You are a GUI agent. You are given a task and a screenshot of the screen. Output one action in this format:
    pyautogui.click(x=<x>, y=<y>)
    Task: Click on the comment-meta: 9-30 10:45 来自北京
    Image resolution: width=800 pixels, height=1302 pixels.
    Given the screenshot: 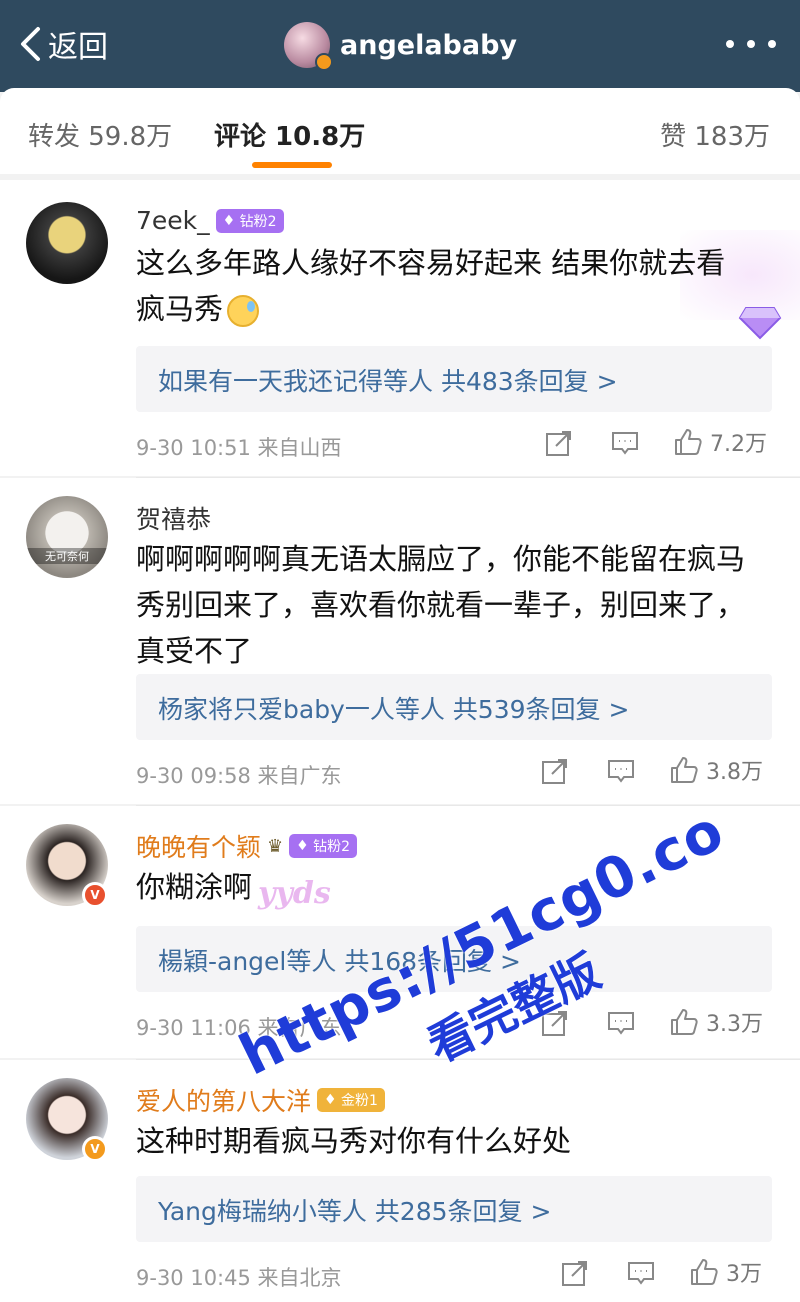 What is the action you would take?
    pyautogui.click(x=239, y=1278)
    